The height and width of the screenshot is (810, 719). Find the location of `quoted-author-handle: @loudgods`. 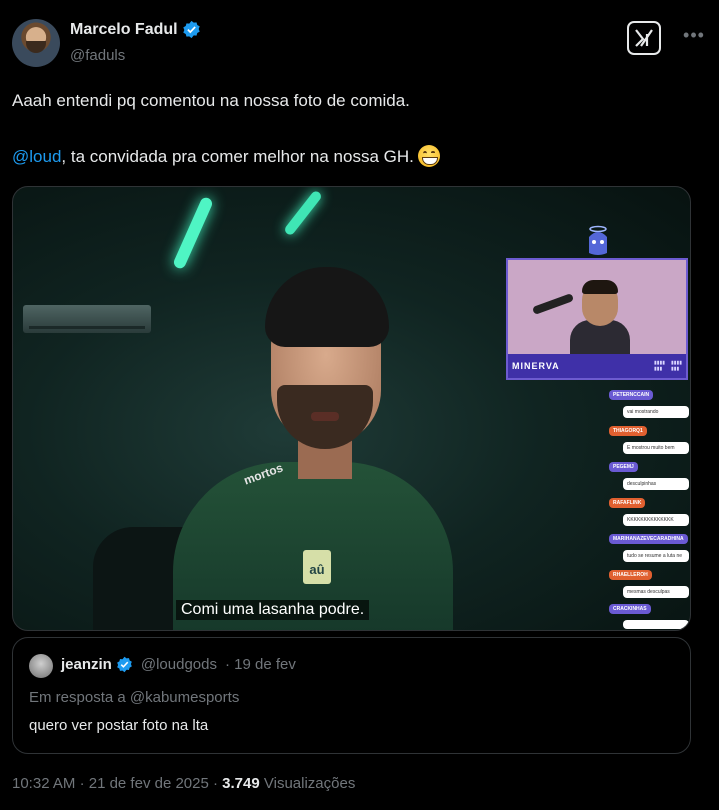

quoted-author-handle: @loudgods is located at coordinates (179, 664).